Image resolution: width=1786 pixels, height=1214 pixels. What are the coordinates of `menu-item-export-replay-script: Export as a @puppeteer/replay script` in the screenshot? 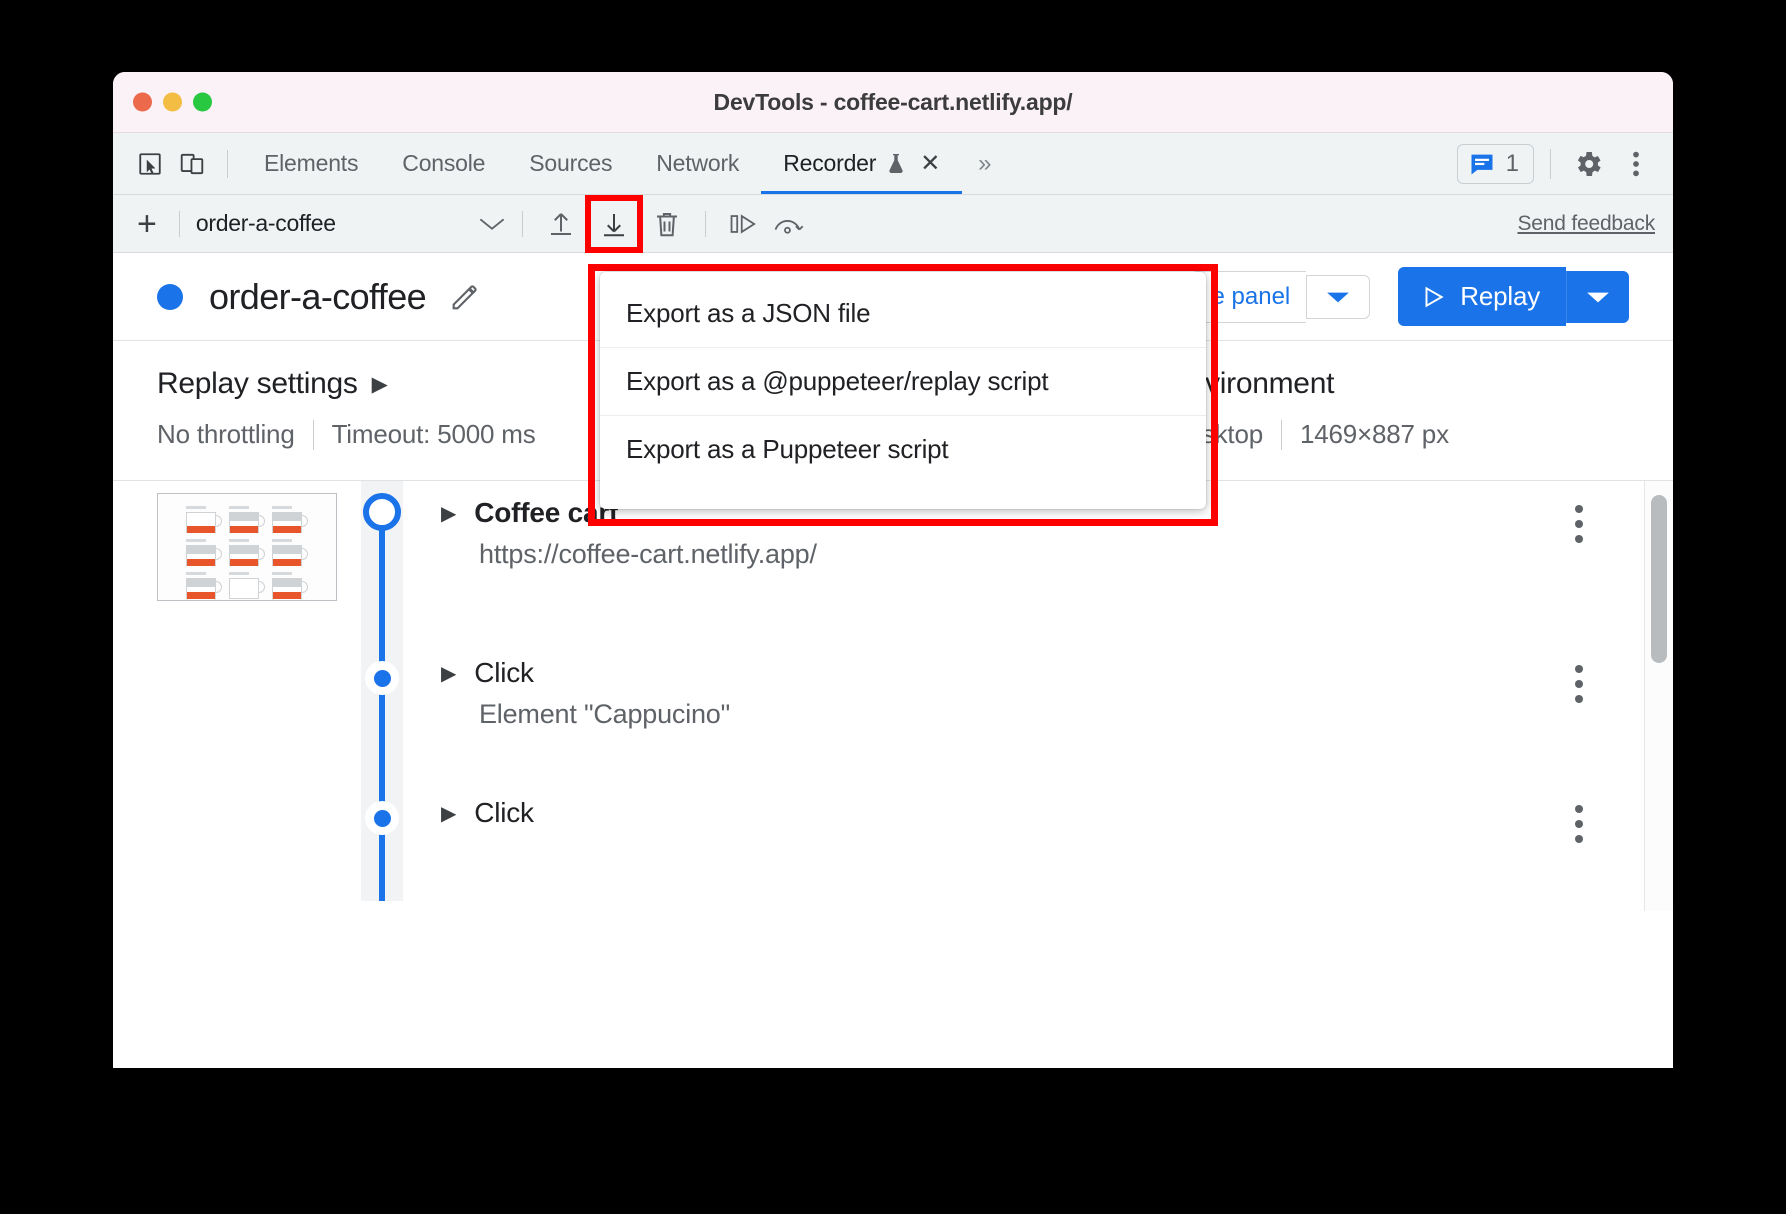 It's located at (903, 382).